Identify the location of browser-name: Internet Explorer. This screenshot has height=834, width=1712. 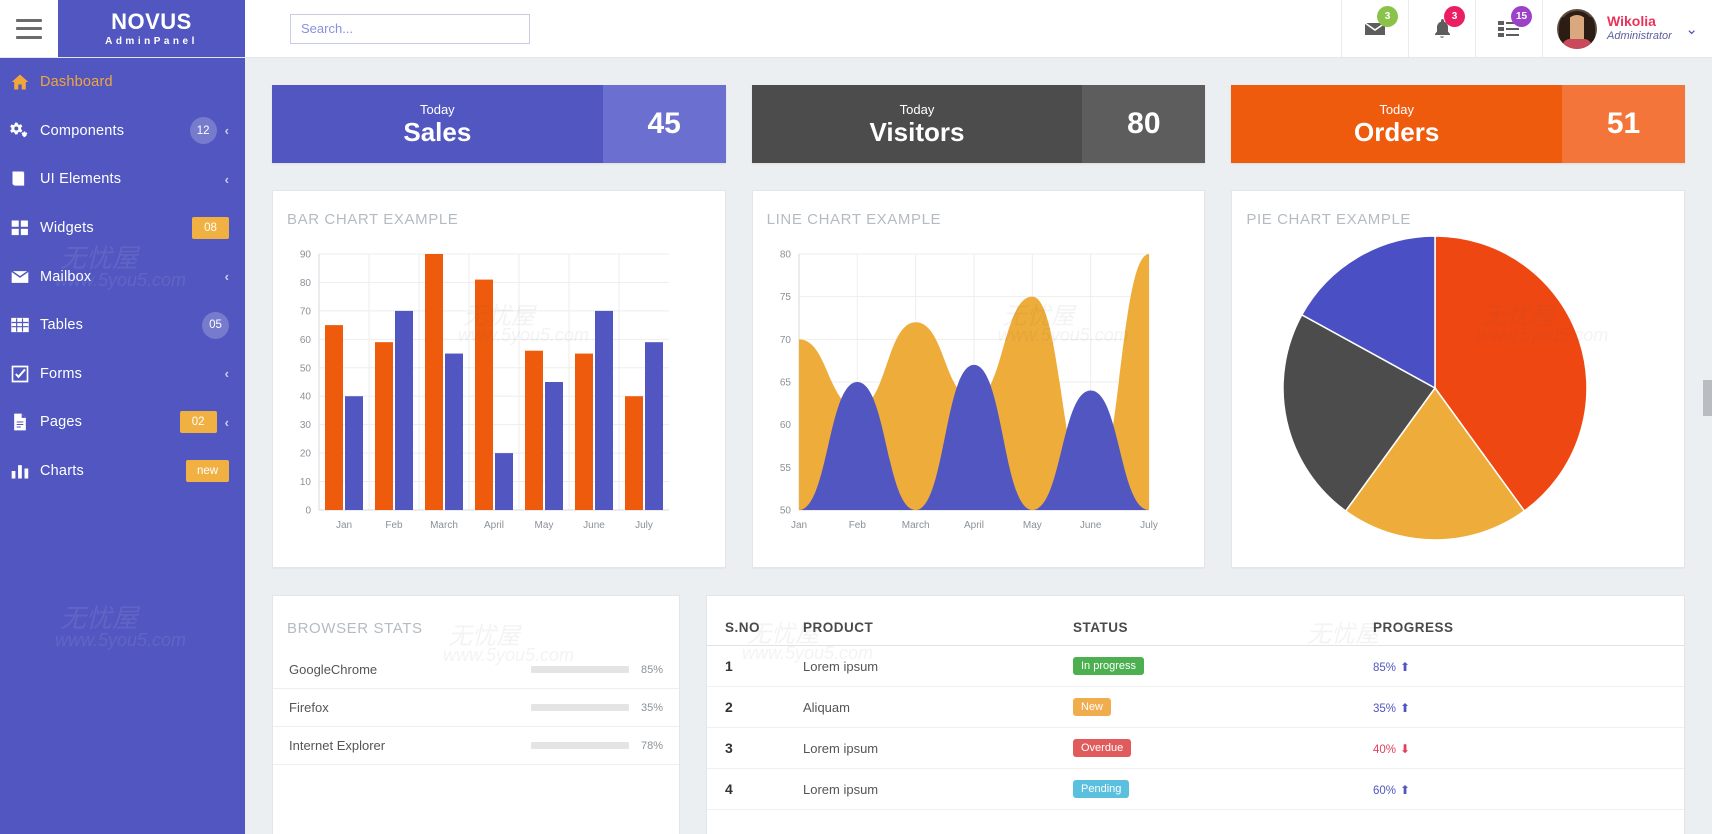
(337, 745).